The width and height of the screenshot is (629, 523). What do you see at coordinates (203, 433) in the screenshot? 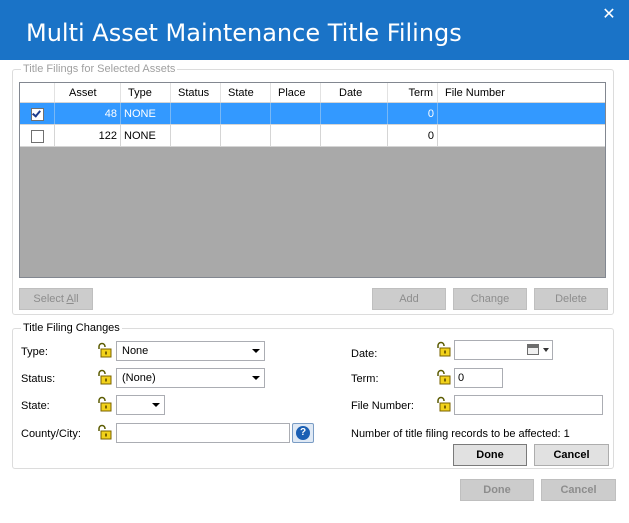
I see `county-city-input` at bounding box center [203, 433].